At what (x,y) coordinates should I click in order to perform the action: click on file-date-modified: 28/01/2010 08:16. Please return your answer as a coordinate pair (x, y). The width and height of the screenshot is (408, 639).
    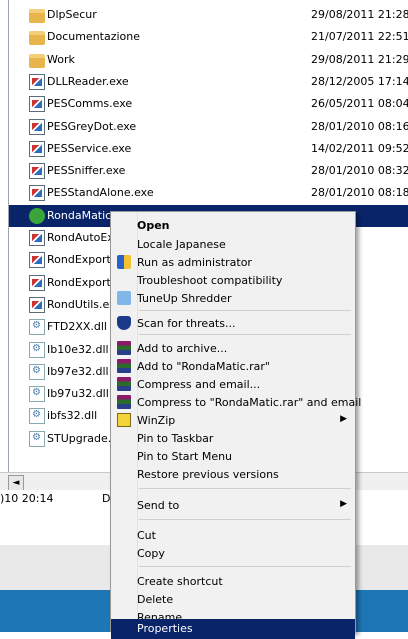
    Looking at the image, I should click on (359, 126).